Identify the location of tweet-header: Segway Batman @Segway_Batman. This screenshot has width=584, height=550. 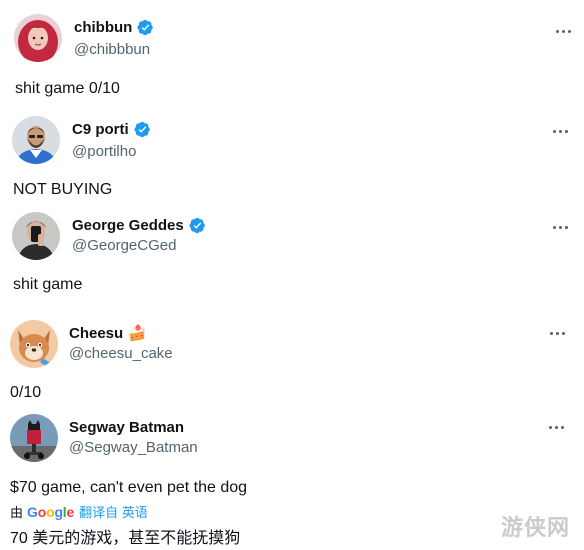
(292, 441).